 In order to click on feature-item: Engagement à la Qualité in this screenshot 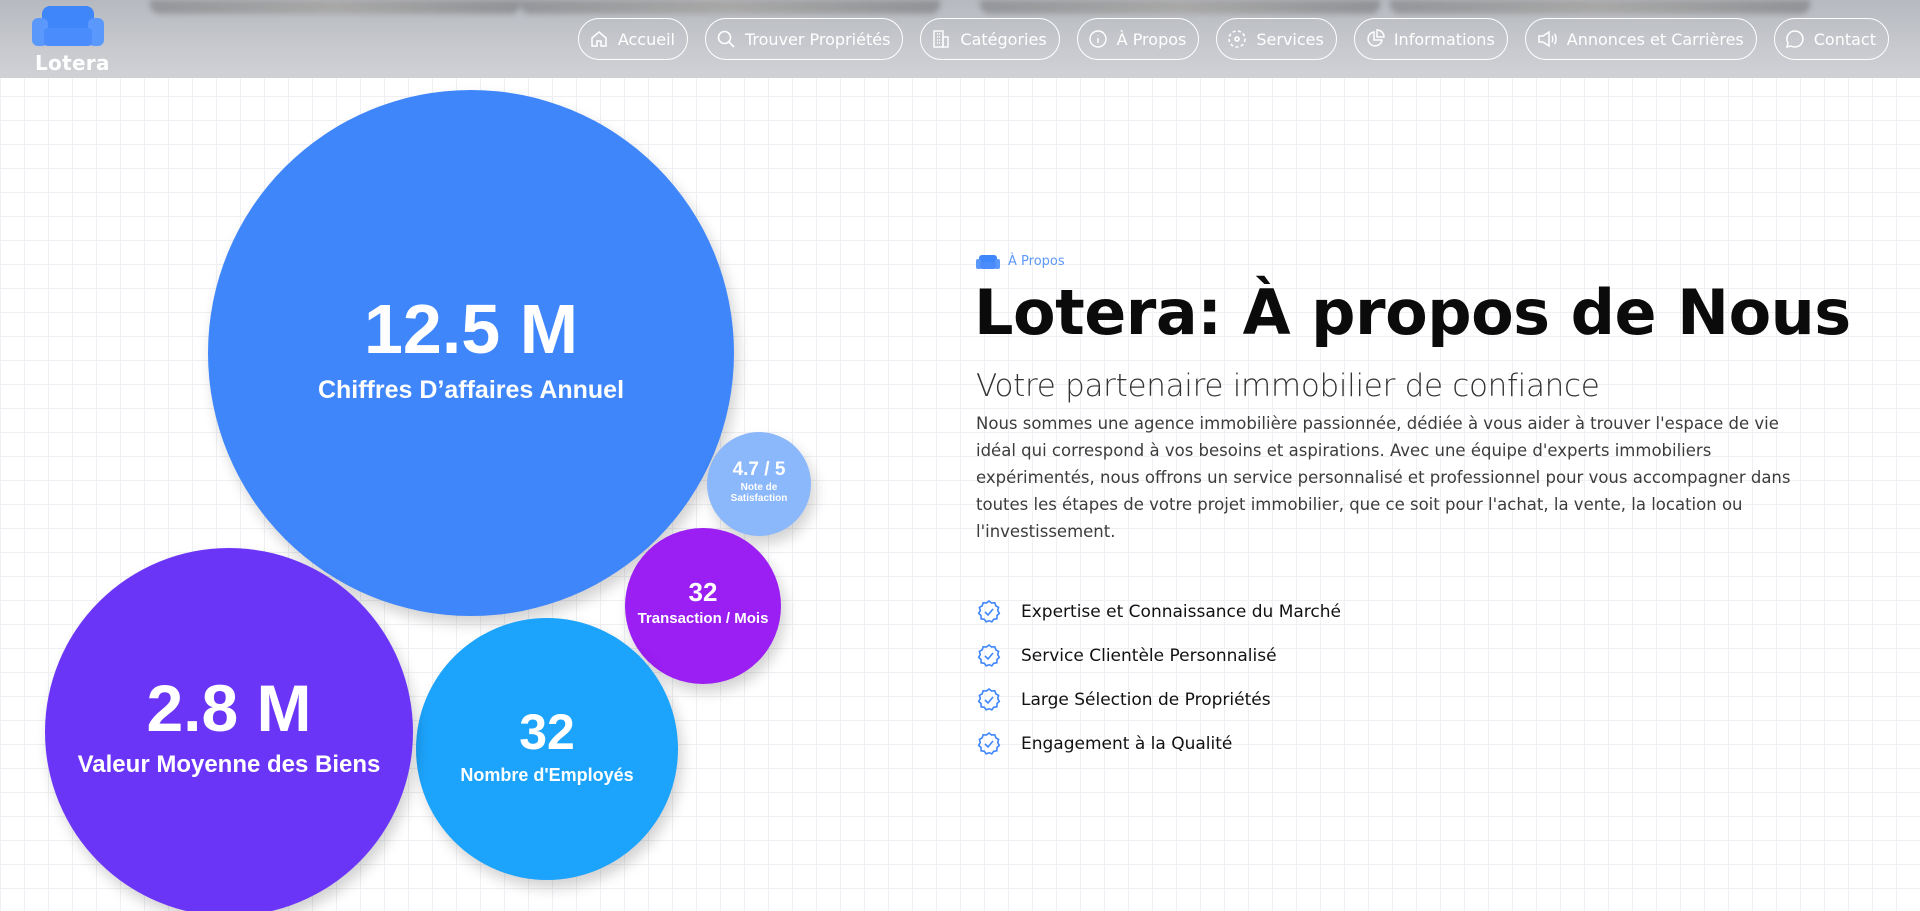, I will do `click(1158, 744)`.